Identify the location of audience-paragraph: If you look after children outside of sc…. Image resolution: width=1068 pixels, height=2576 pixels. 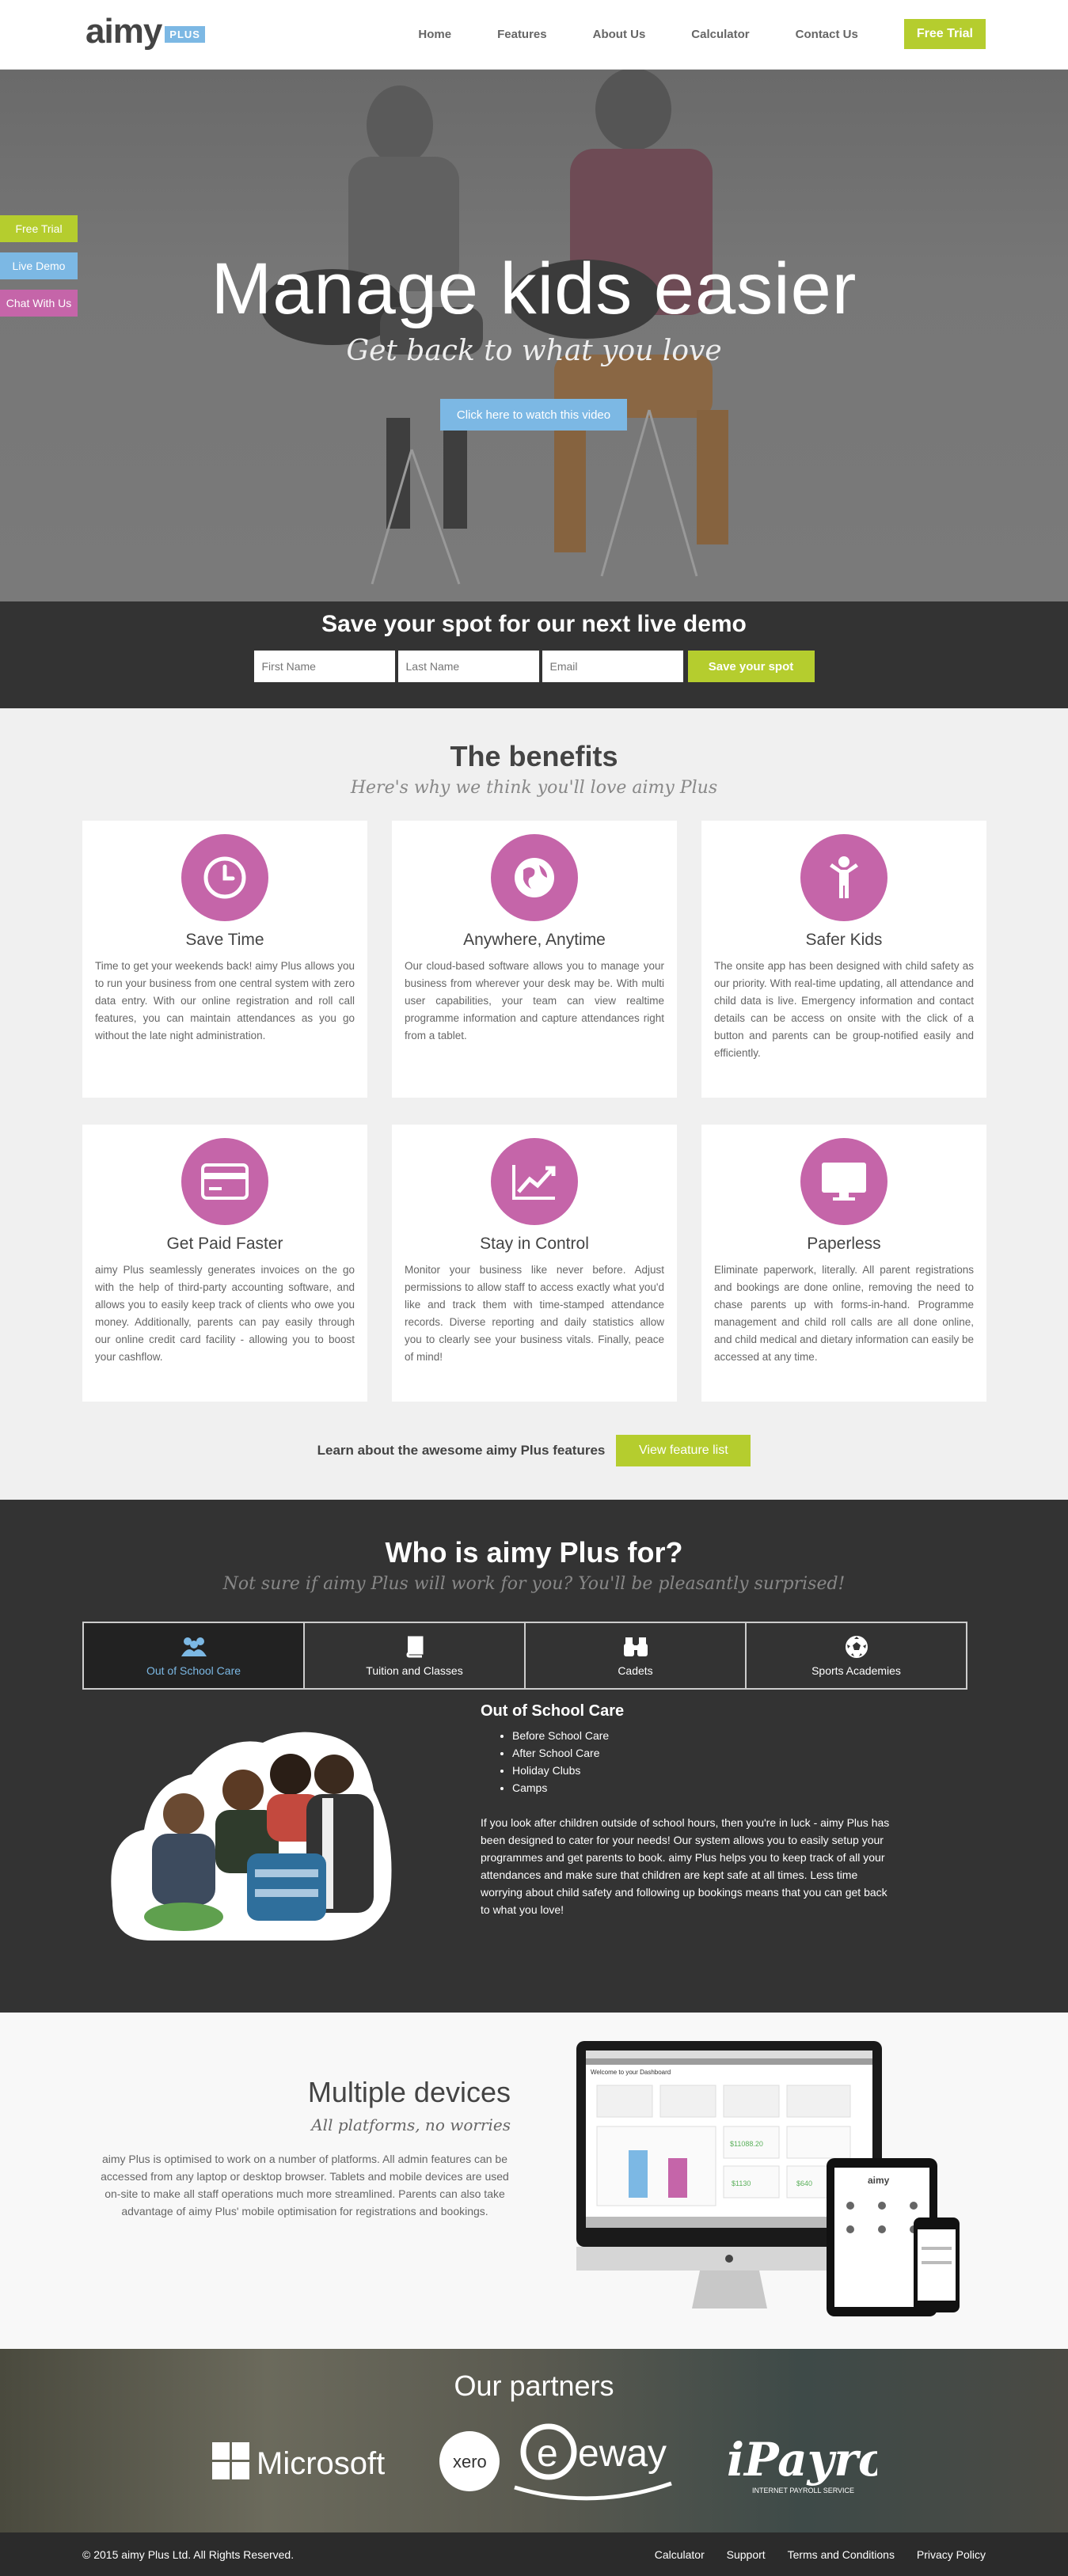
(685, 1866).